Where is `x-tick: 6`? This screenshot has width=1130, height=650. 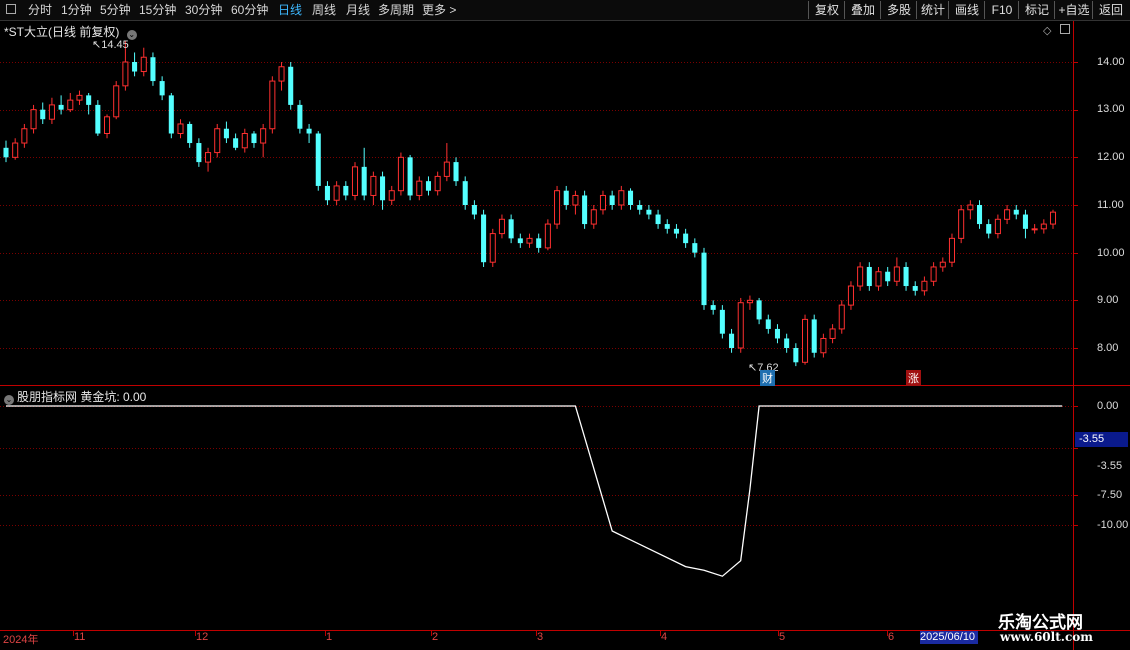 x-tick: 6 is located at coordinates (891, 637).